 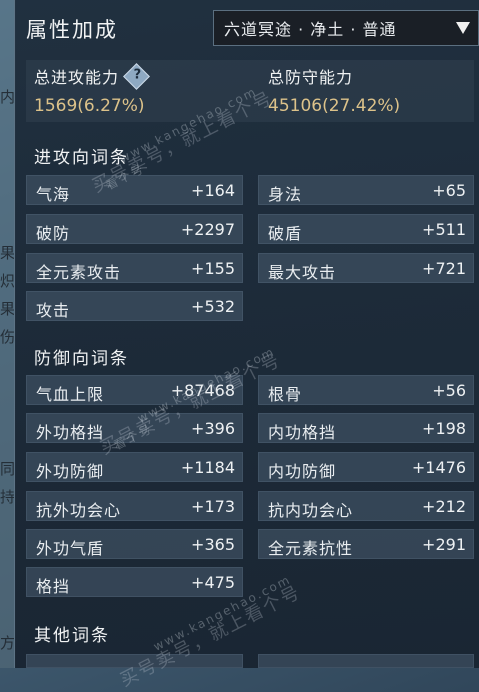 I want to click on stat-row: 破盾 +511, so click(x=366, y=229).